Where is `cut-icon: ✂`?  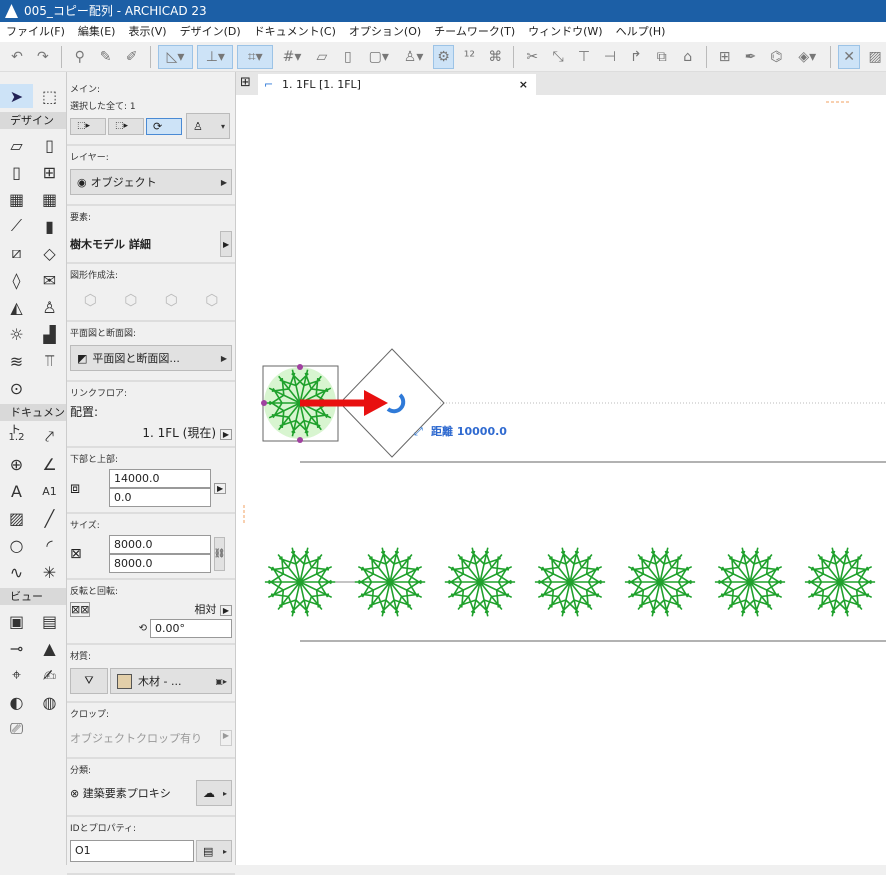 cut-icon: ✂ is located at coordinates (532, 57).